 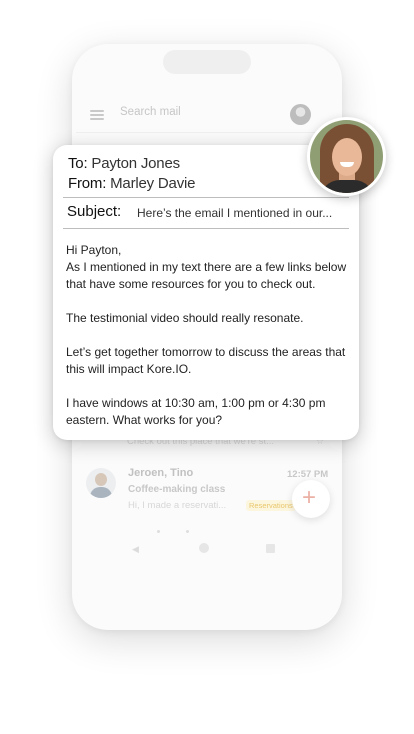 What do you see at coordinates (201, 115) in the screenshot?
I see `search-bar: Search mail` at bounding box center [201, 115].